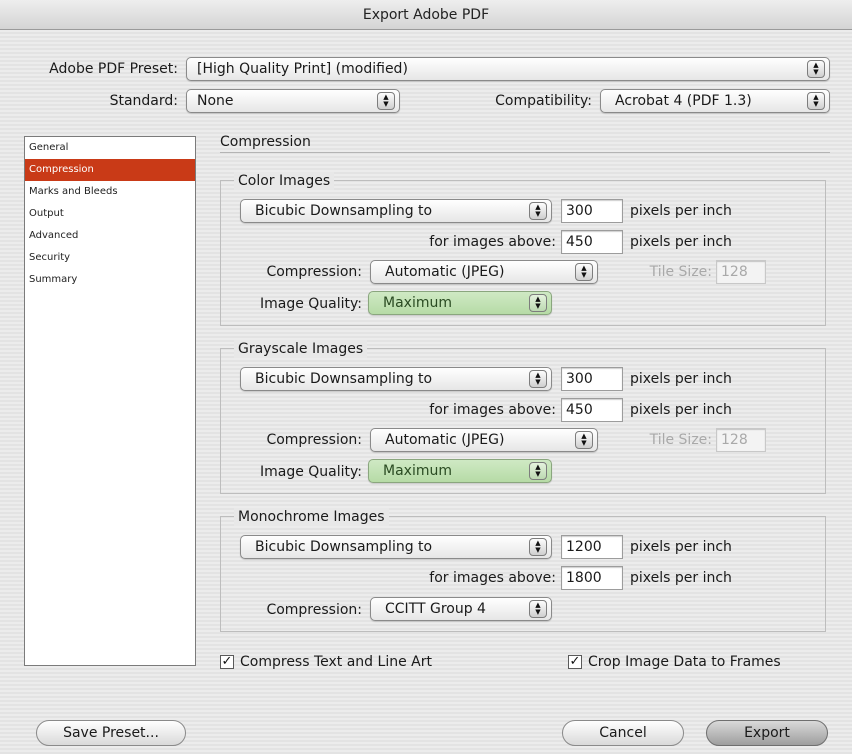 This screenshot has height=754, width=852. I want to click on crop-image-checkbox: ✓, so click(575, 662).